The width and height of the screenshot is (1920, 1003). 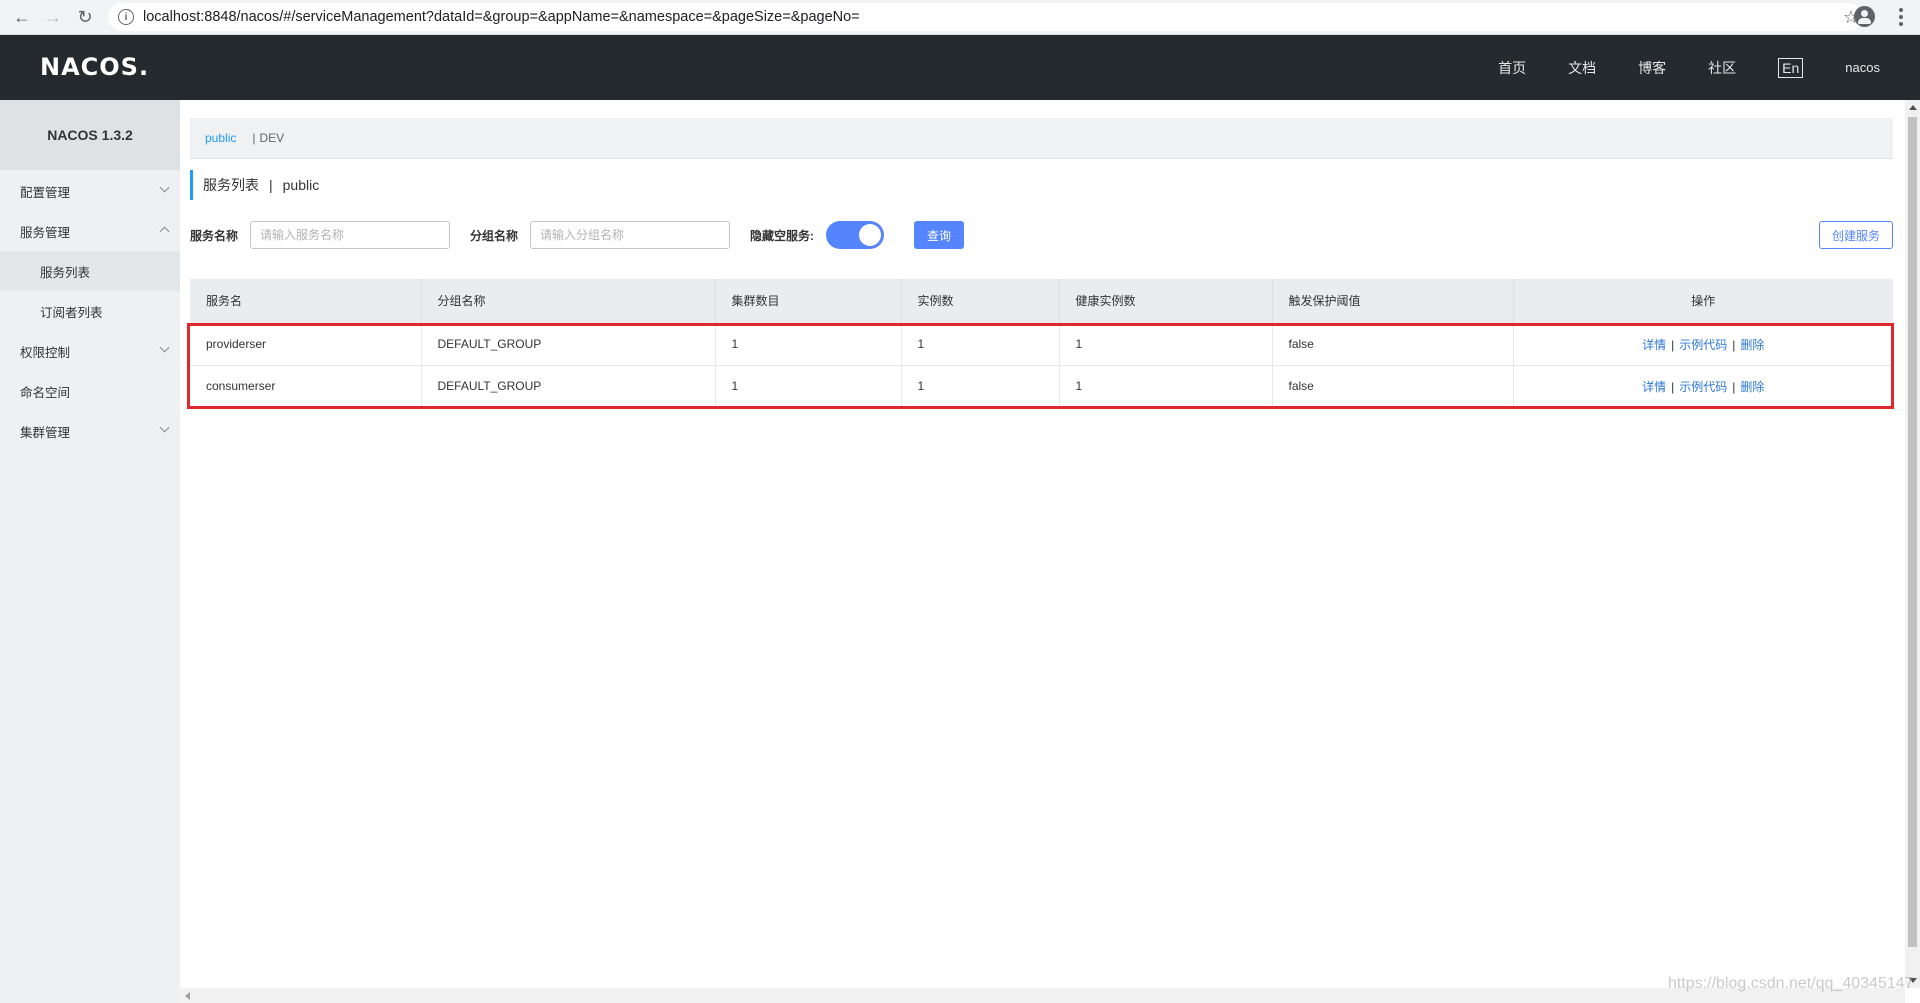 What do you see at coordinates (960, 67) in the screenshot?
I see `app-header: NACOS. 首页 文档 博客 社区 En nacos` at bounding box center [960, 67].